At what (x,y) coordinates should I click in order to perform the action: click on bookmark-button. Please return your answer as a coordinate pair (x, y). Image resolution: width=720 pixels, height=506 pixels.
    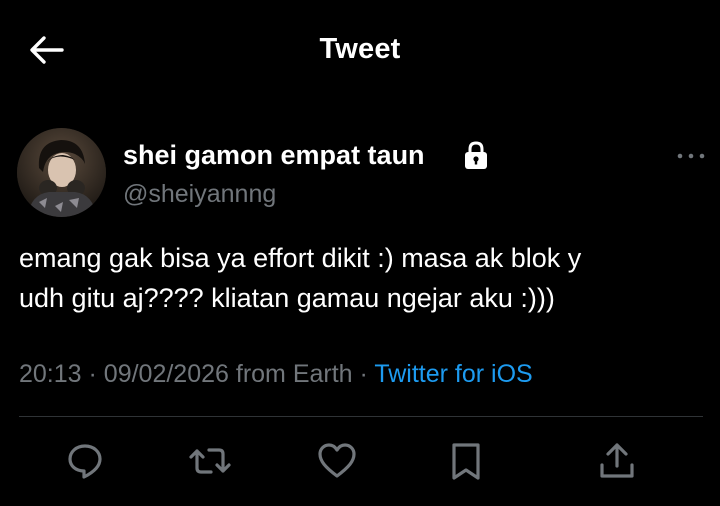
    Looking at the image, I should click on (466, 461).